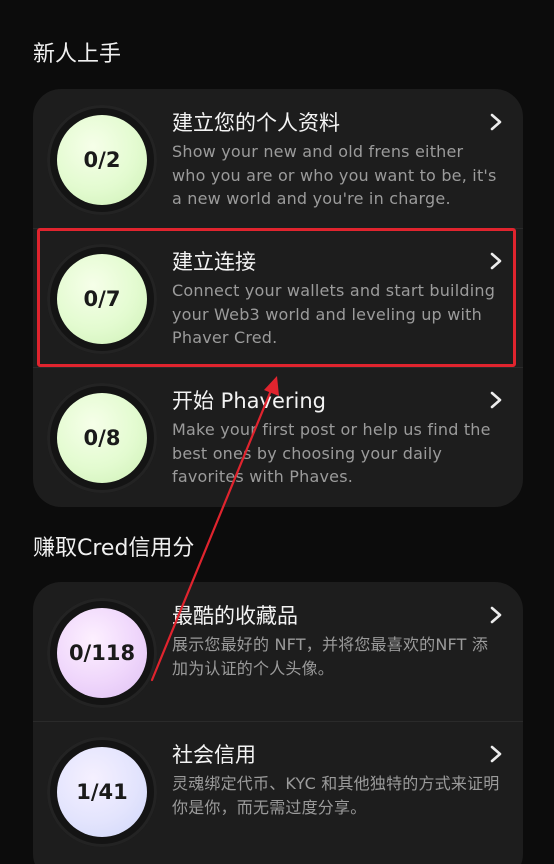 This screenshot has height=864, width=554. I want to click on progress-ring: 1/41, so click(102, 792).